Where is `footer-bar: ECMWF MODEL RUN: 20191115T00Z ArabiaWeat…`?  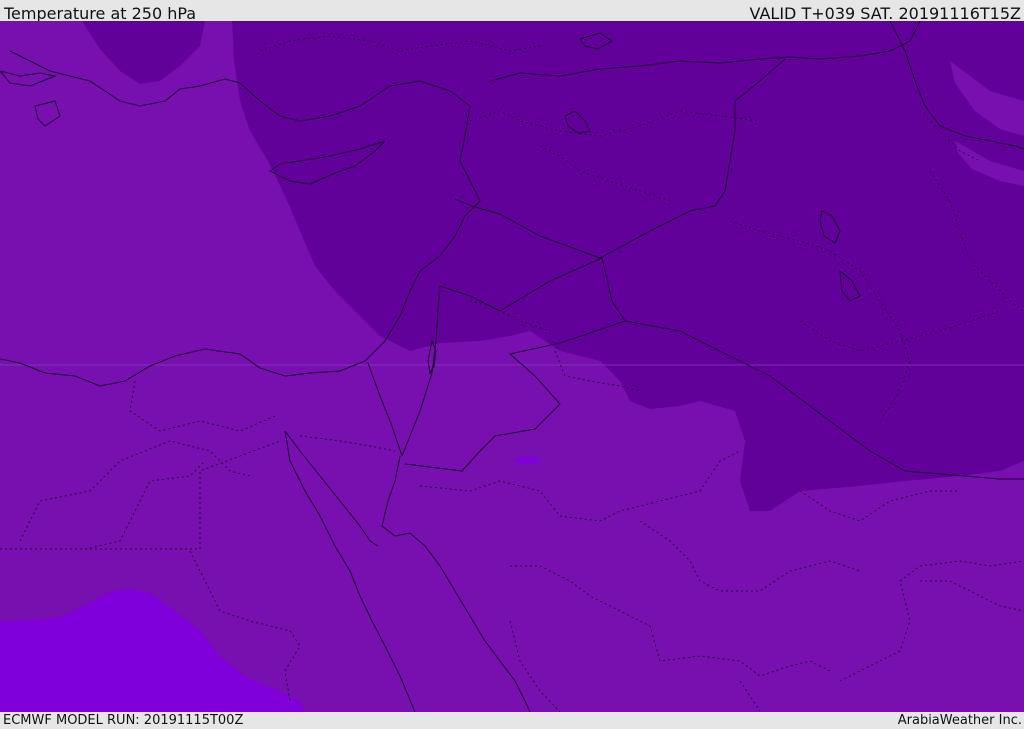 footer-bar: ECMWF MODEL RUN: 20191115T00Z ArabiaWeat… is located at coordinates (512, 720).